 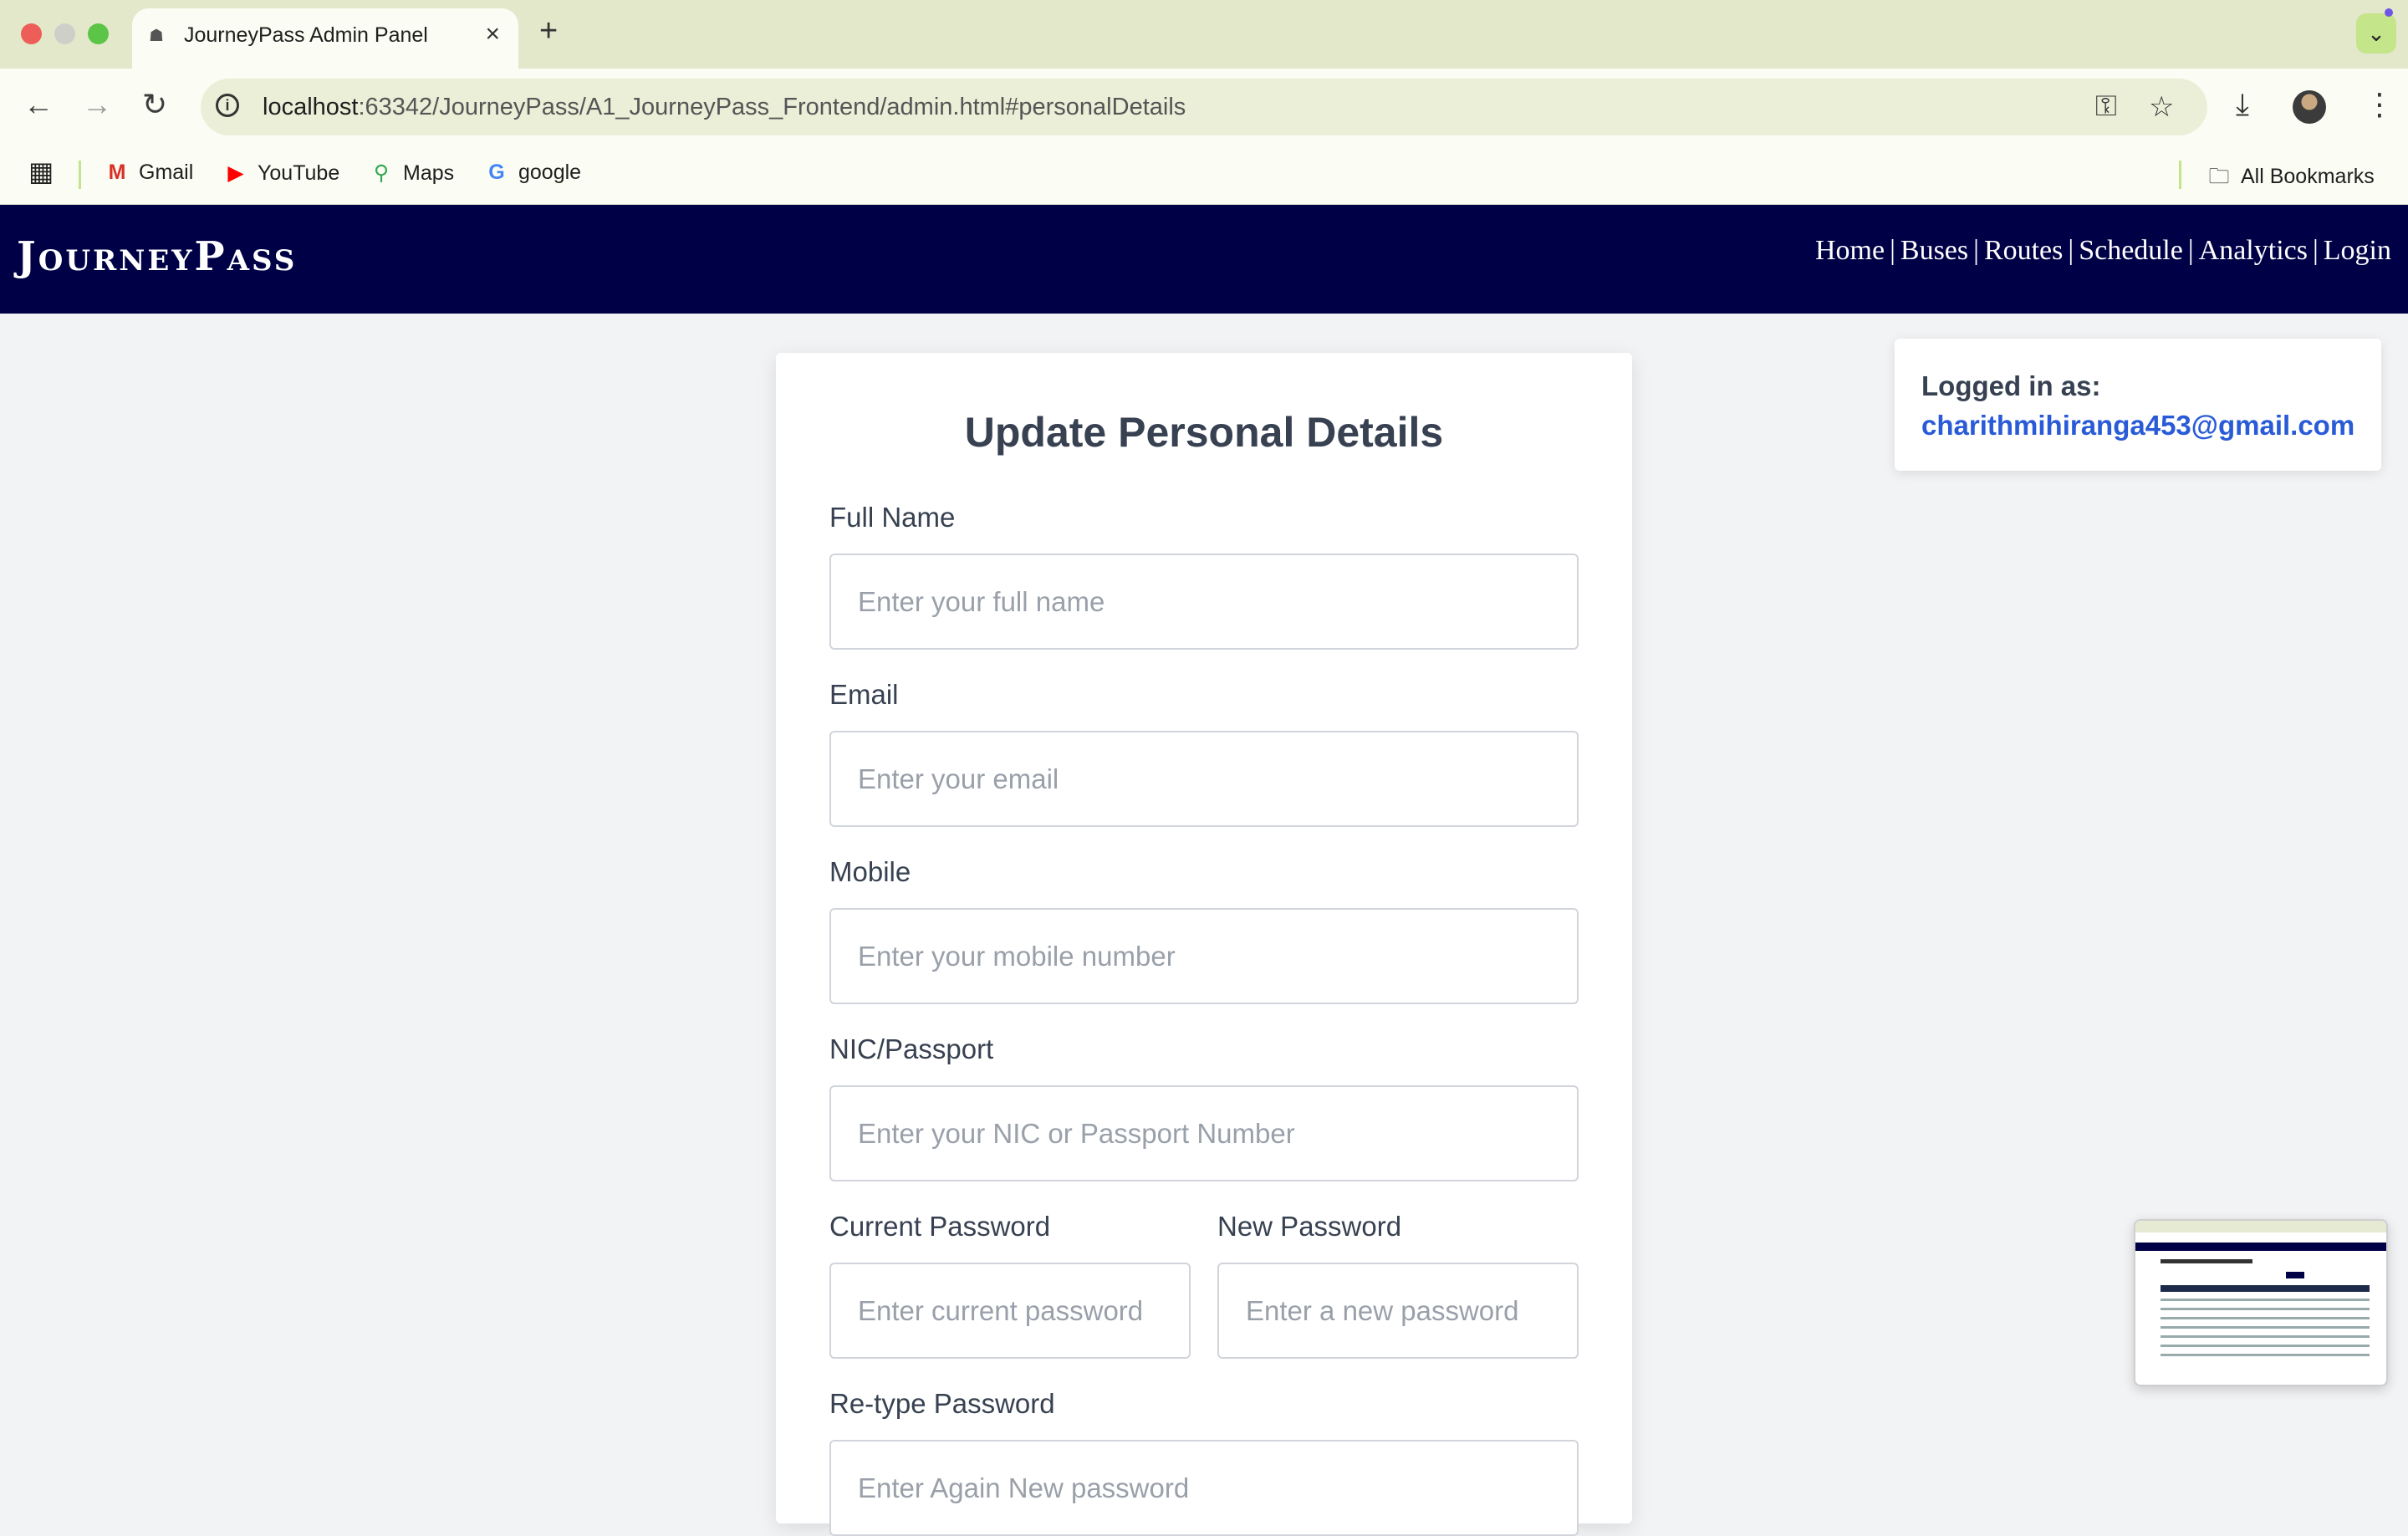 I want to click on all-bookmarks-button: 🗀 All Bookmarks, so click(x=2291, y=178).